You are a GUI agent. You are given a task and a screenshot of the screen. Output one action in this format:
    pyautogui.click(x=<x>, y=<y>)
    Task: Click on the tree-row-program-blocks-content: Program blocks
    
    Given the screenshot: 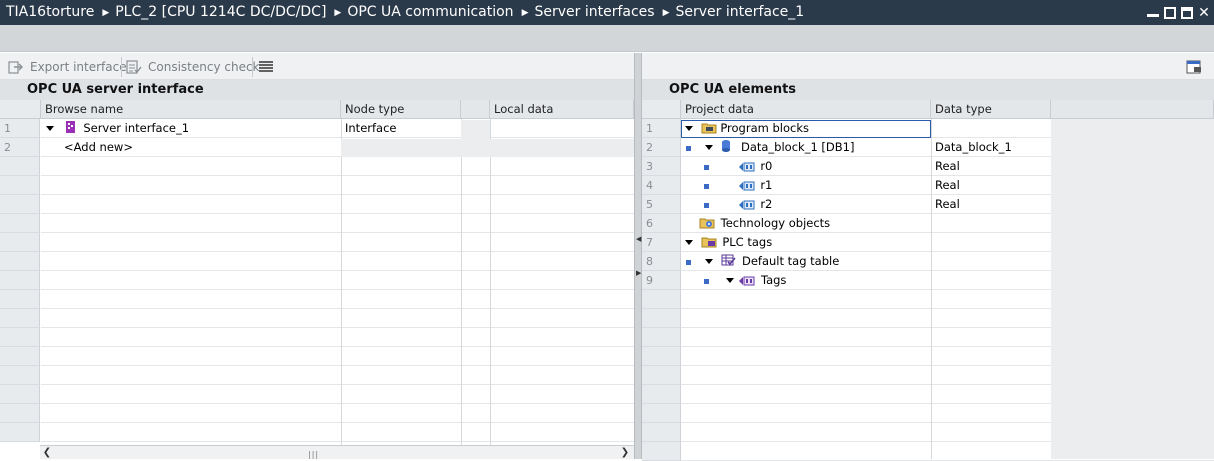 What is the action you would take?
    pyautogui.click(x=747, y=128)
    